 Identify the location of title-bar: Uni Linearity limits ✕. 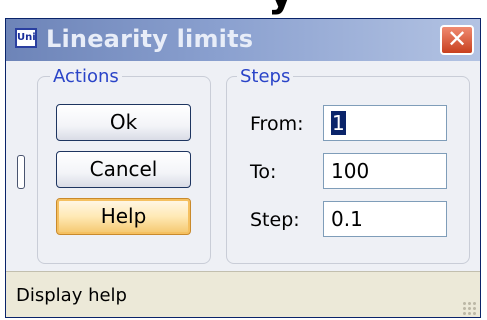
(243, 40).